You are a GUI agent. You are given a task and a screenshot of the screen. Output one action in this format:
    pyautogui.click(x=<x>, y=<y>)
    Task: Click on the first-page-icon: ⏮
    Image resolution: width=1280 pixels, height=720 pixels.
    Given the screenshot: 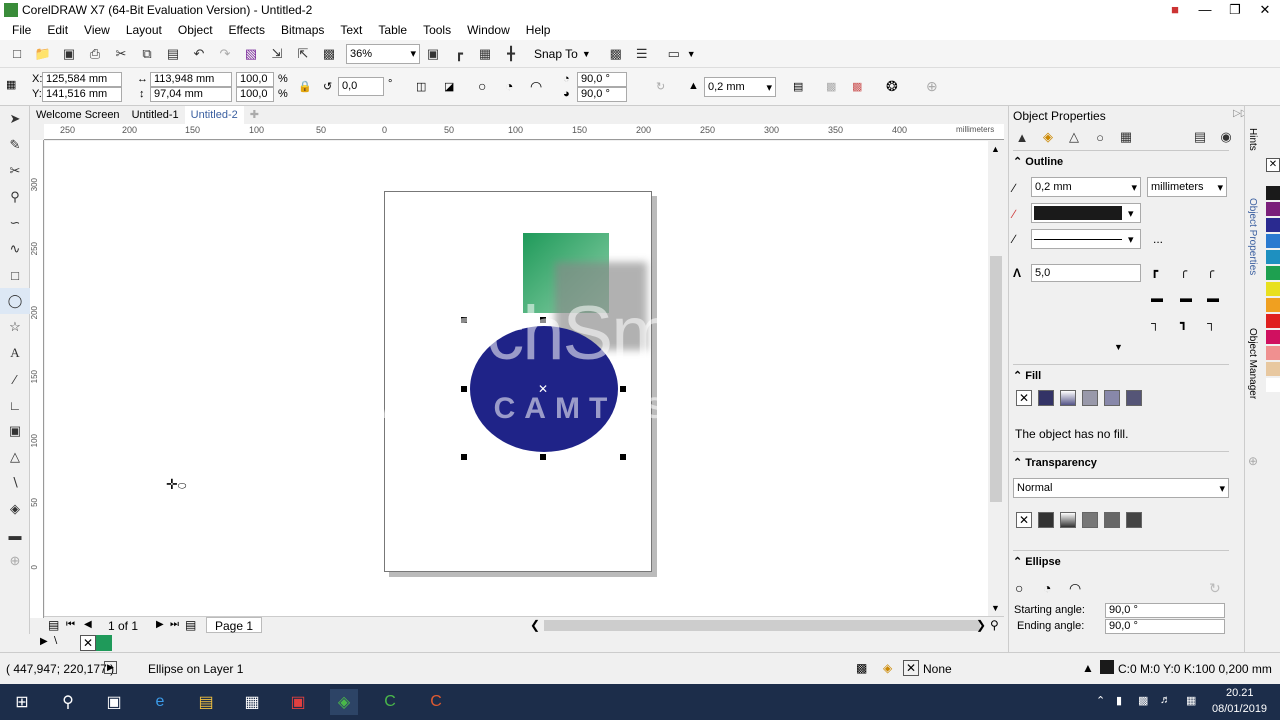 What is the action you would take?
    pyautogui.click(x=70, y=624)
    